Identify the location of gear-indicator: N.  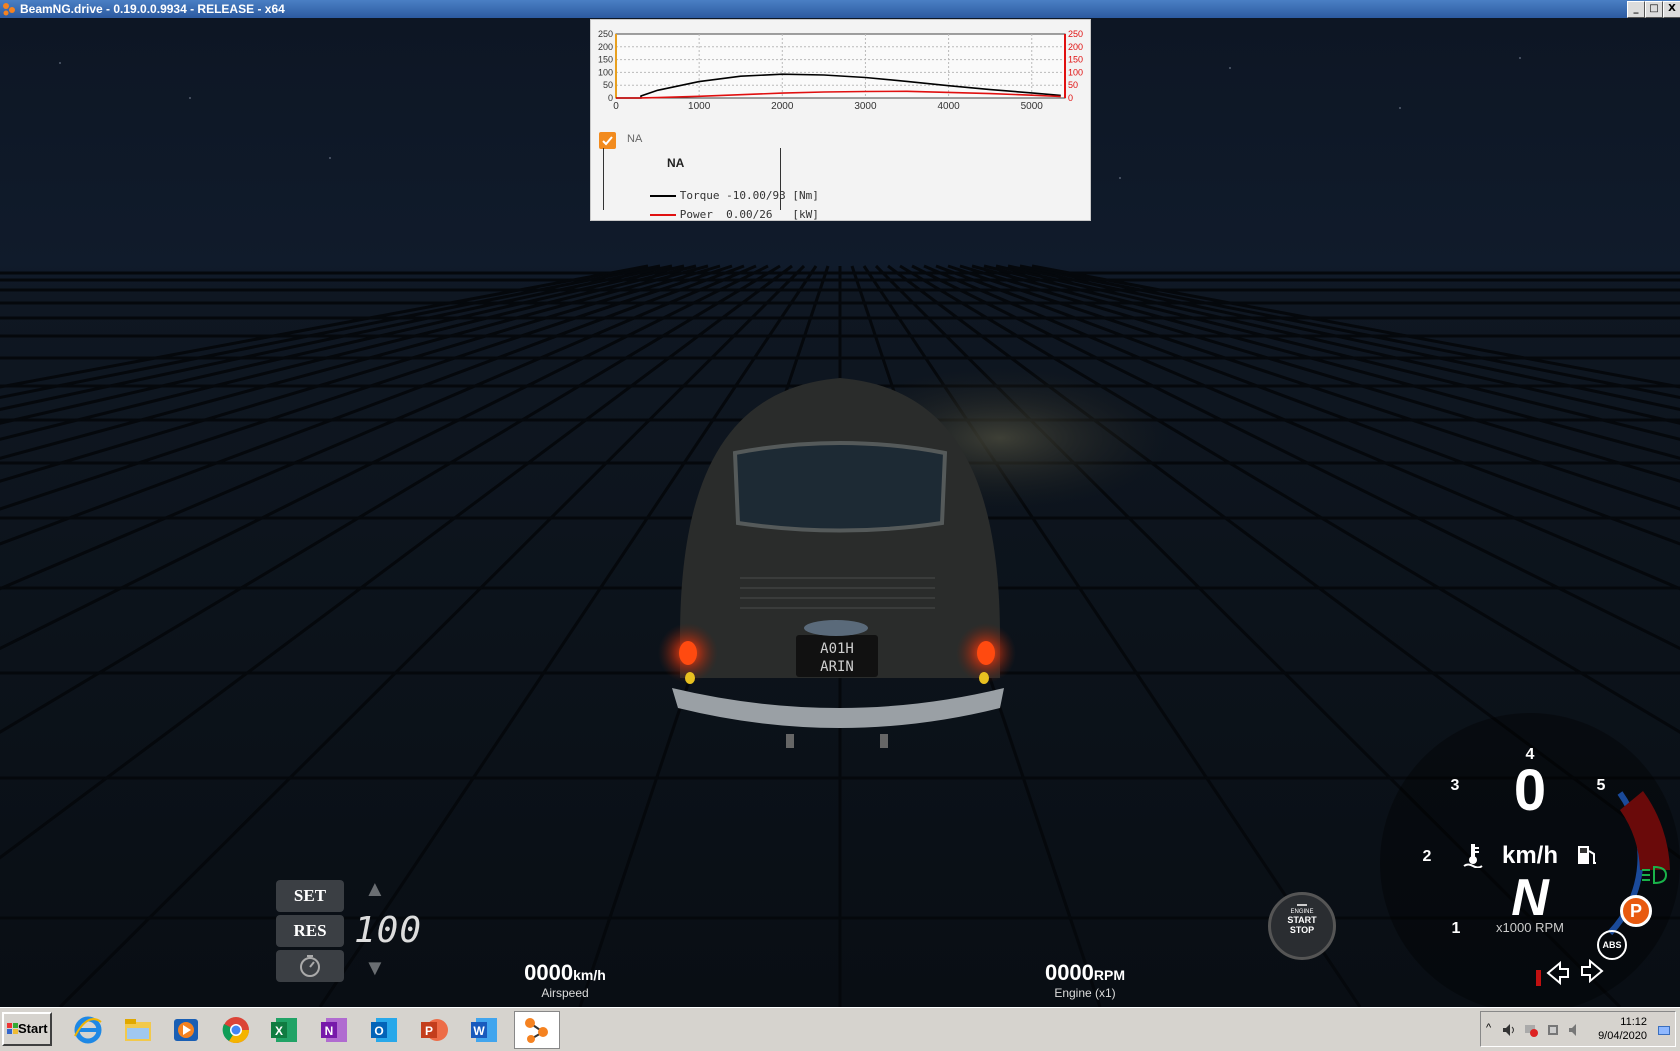
(1530, 898).